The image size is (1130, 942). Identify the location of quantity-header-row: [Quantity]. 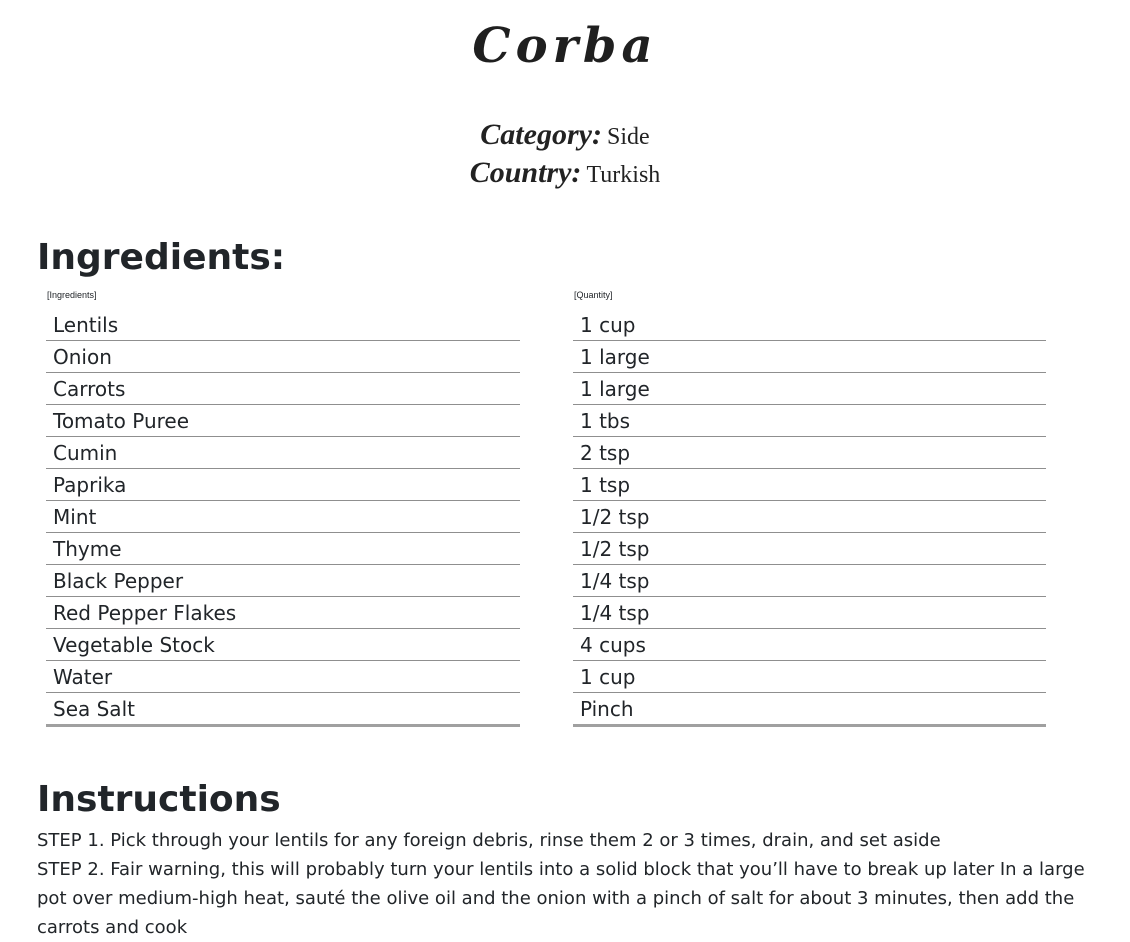
(809, 299).